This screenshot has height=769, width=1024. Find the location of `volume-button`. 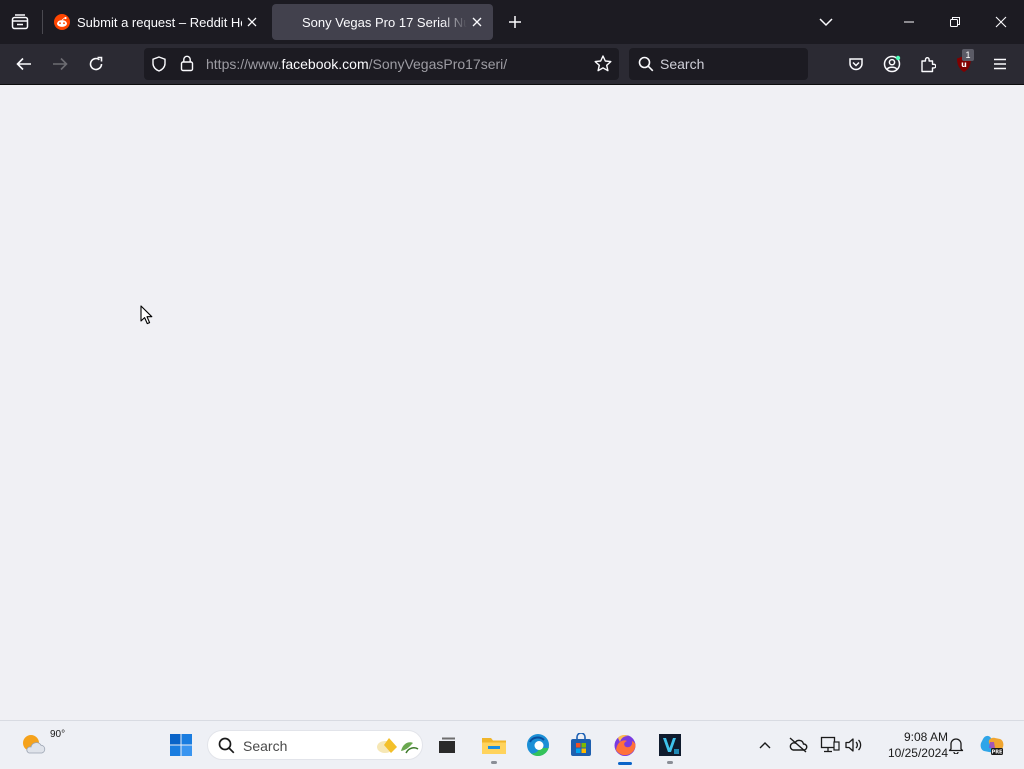

volume-button is located at coordinates (854, 745).